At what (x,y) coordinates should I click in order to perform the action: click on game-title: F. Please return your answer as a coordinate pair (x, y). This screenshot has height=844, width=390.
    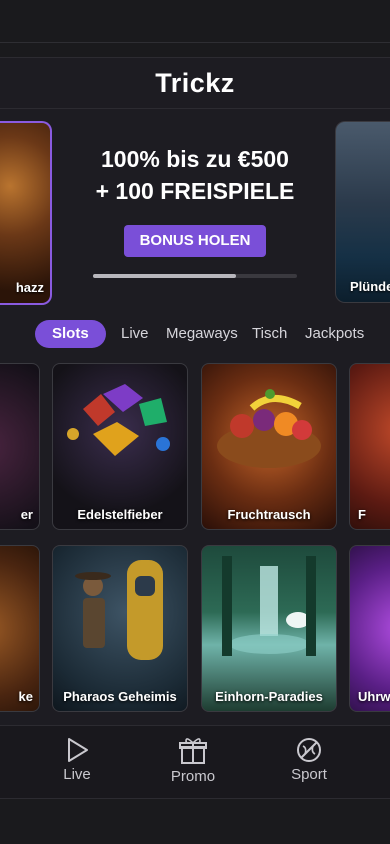
    Looking at the image, I should click on (362, 514).